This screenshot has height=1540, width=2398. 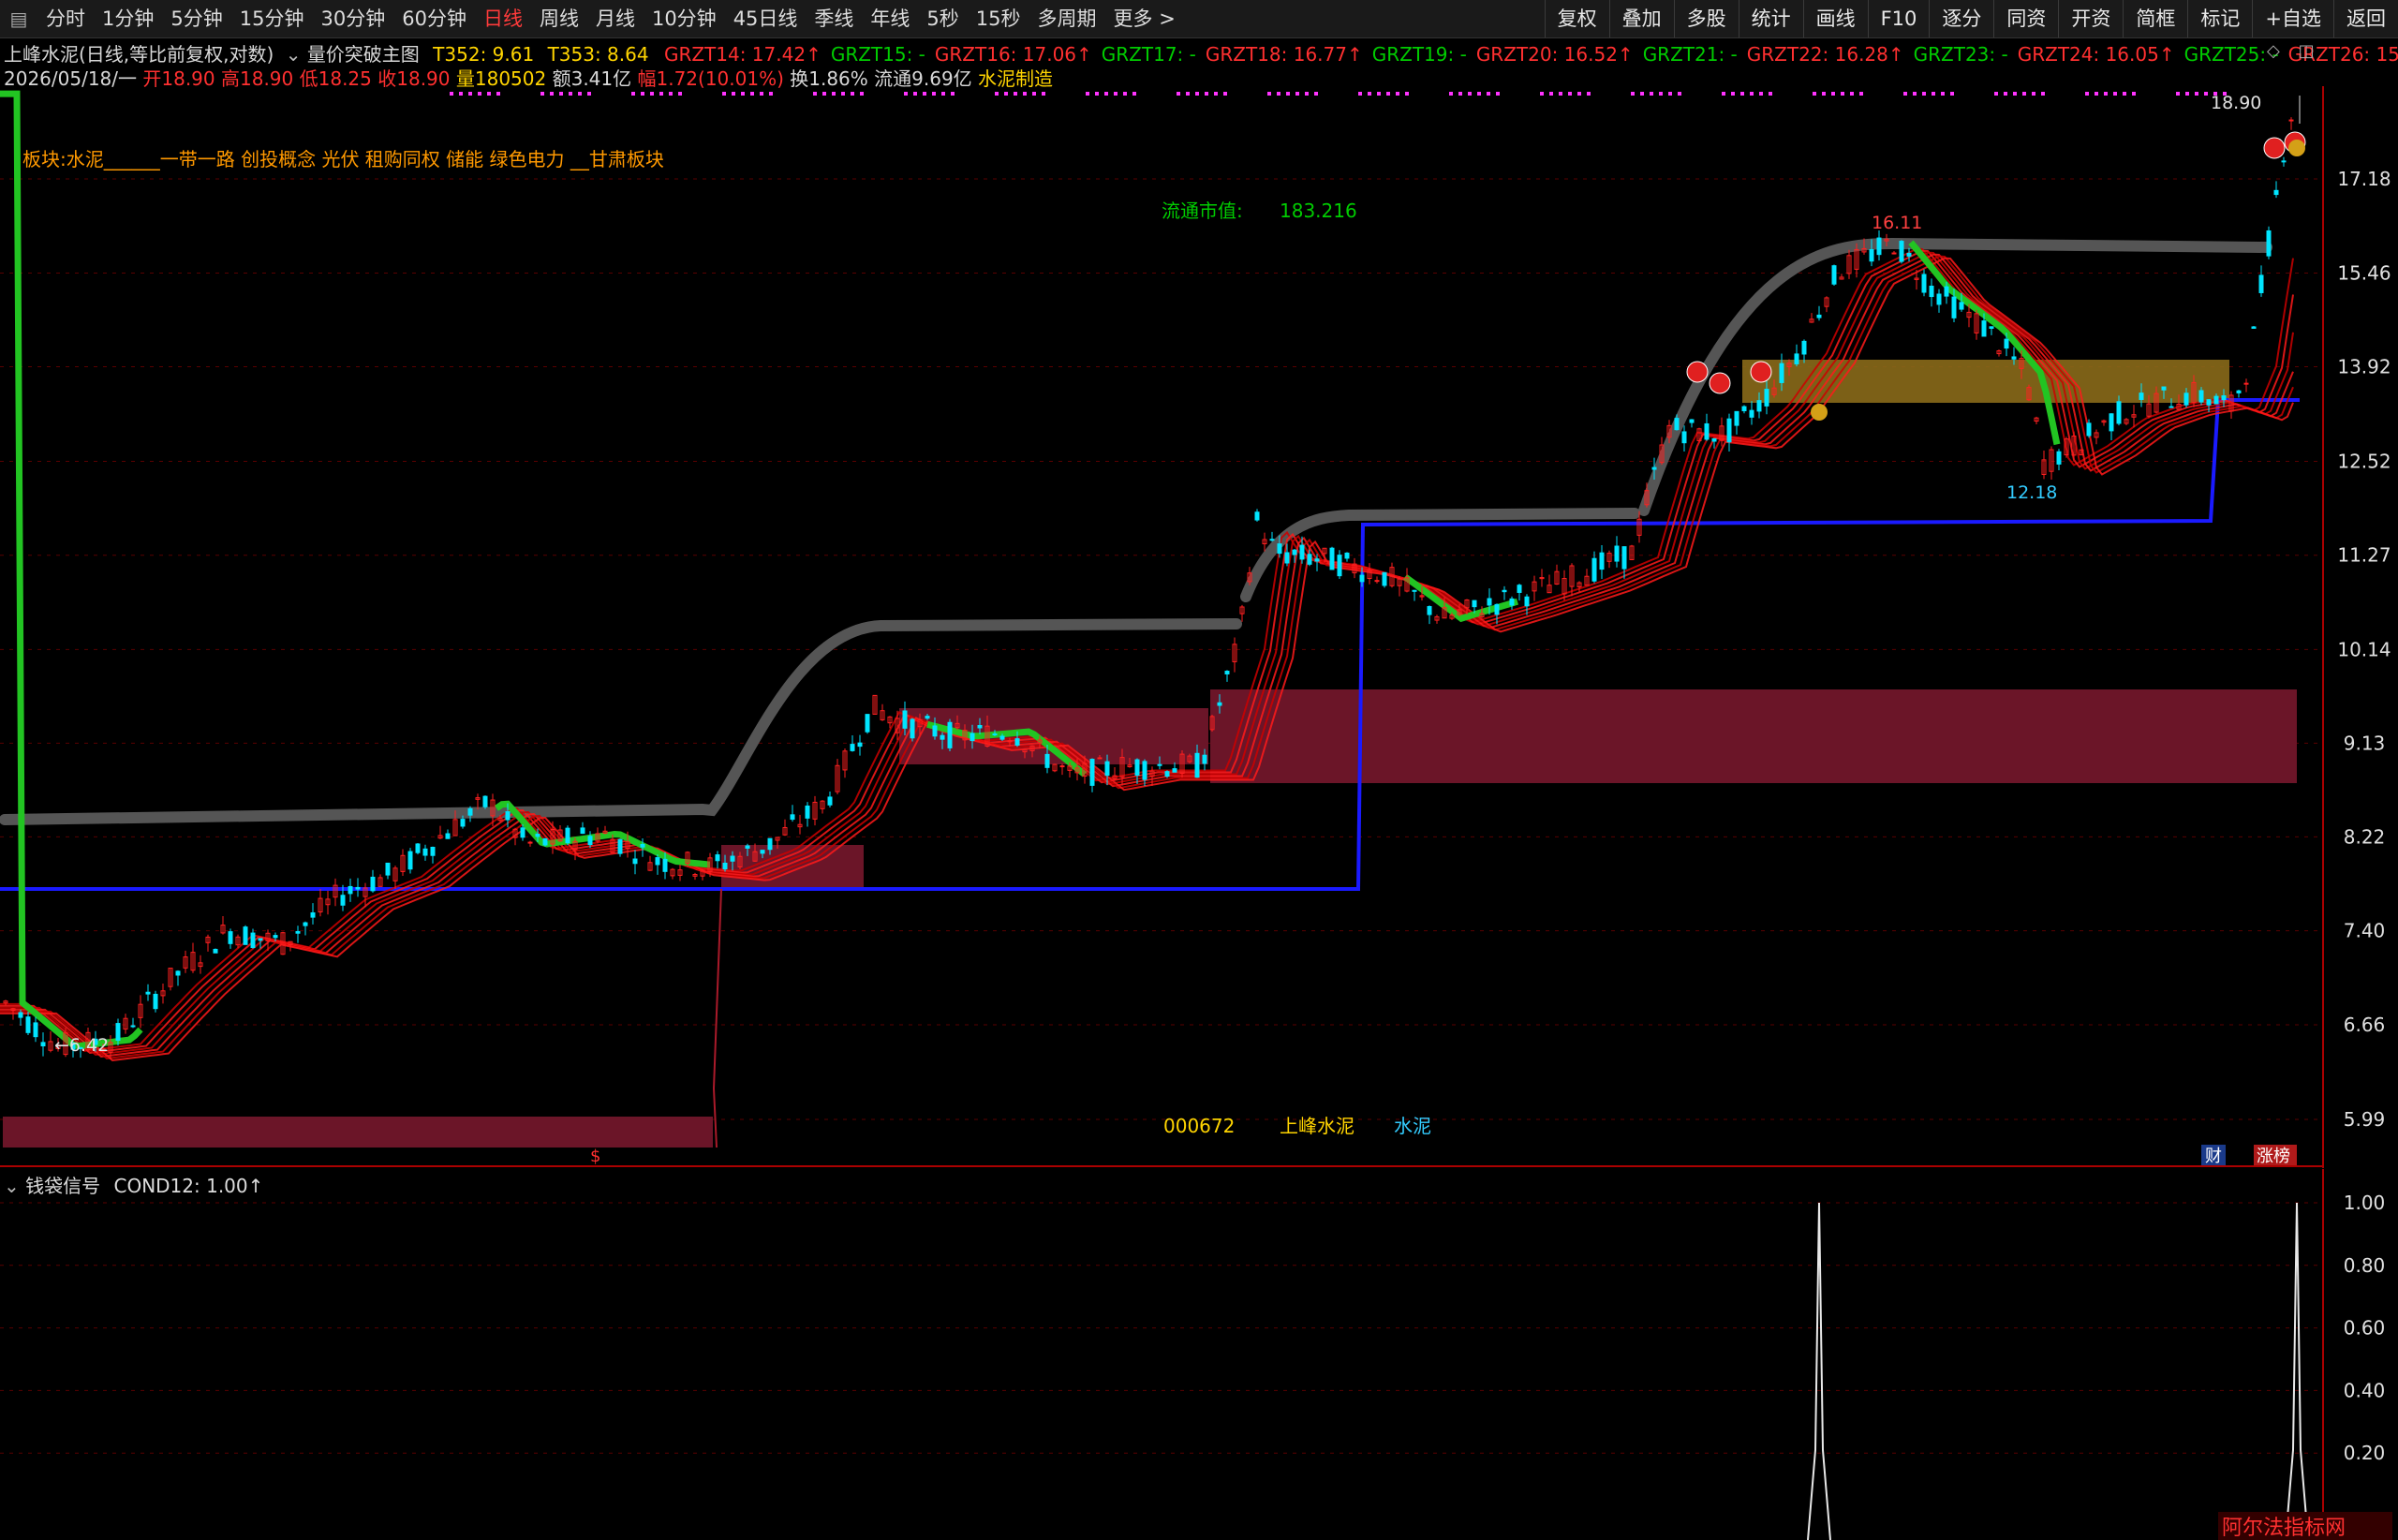 What do you see at coordinates (2364, 649) in the screenshot?
I see `price-tick-5: 10.14` at bounding box center [2364, 649].